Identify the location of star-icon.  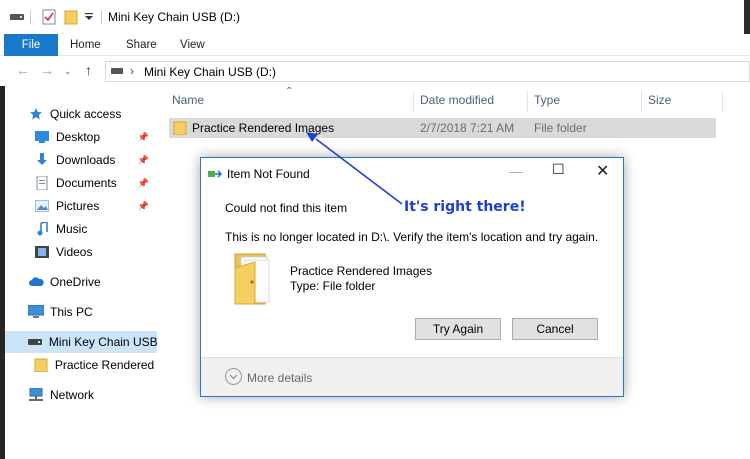
(36, 114).